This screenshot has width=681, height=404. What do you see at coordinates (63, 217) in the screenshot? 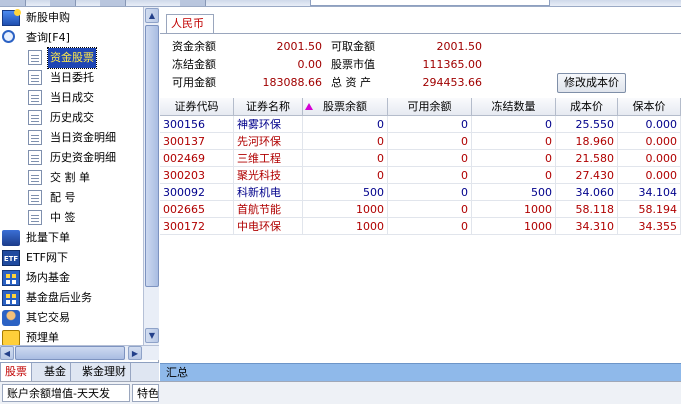
I see `tree-item-label: 中 签` at bounding box center [63, 217].